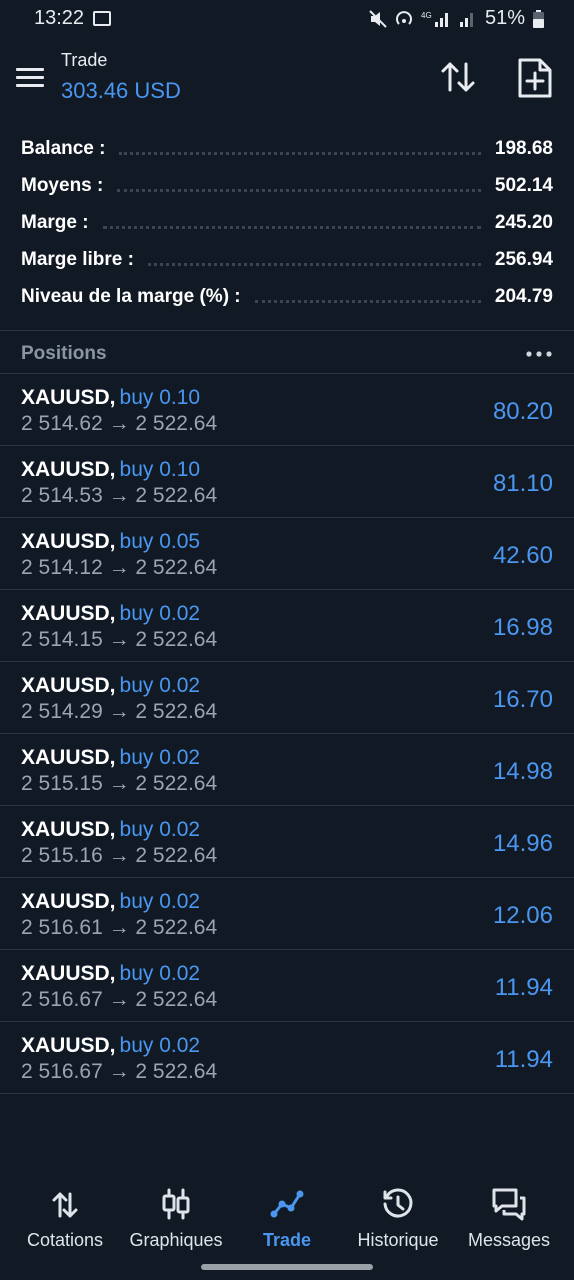 The height and width of the screenshot is (1280, 574). I want to click on position-profit: 16.98, so click(522, 627).